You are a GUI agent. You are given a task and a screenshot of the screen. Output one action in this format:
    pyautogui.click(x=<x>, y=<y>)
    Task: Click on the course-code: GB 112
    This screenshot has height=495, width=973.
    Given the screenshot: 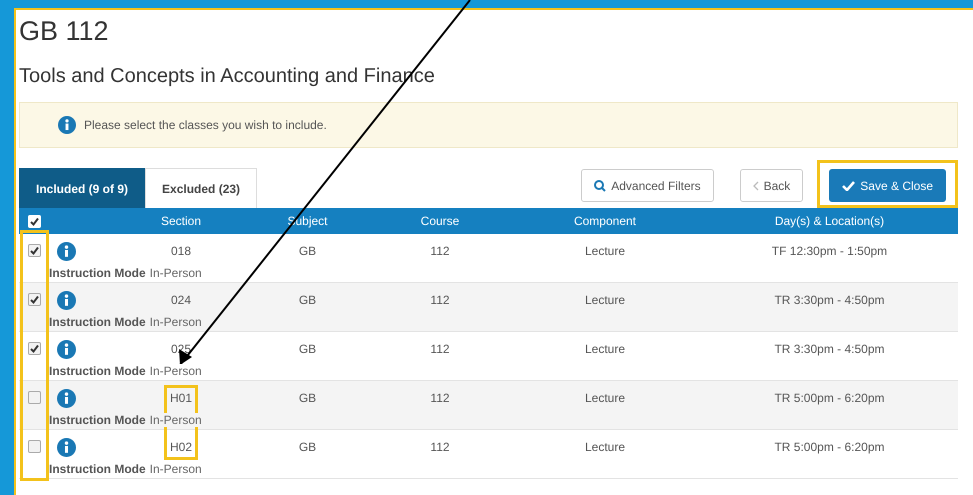 What is the action you would take?
    pyautogui.click(x=64, y=31)
    